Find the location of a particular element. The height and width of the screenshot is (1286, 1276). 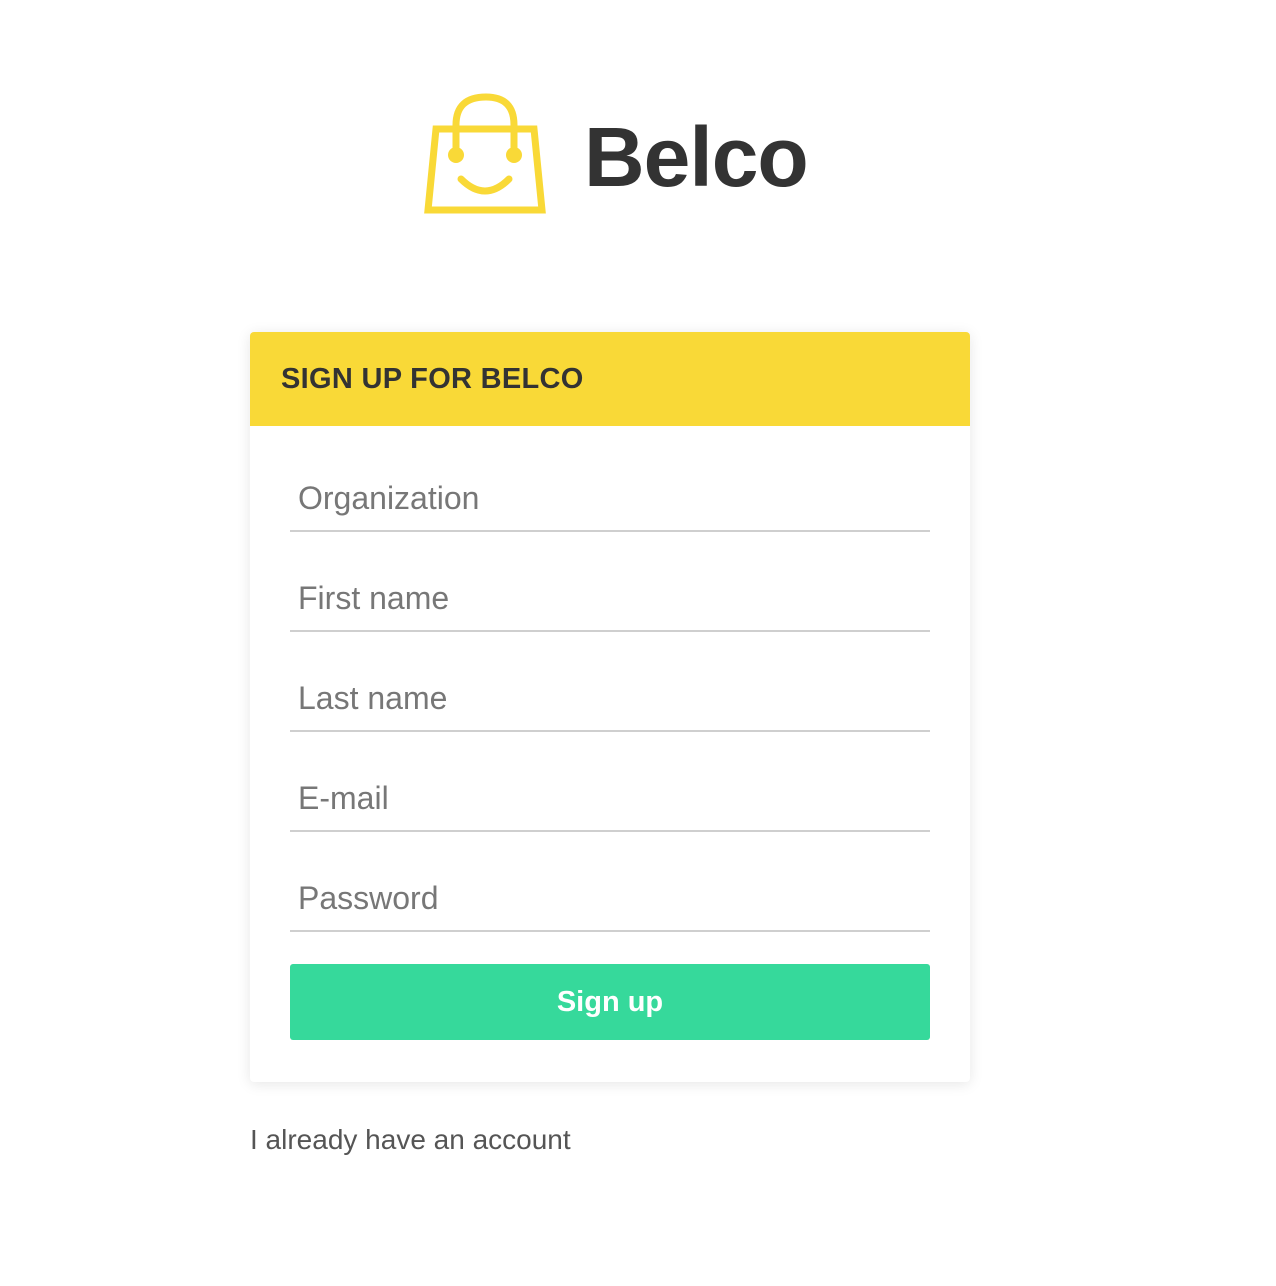

organization-field-wrapper is located at coordinates (610, 482).